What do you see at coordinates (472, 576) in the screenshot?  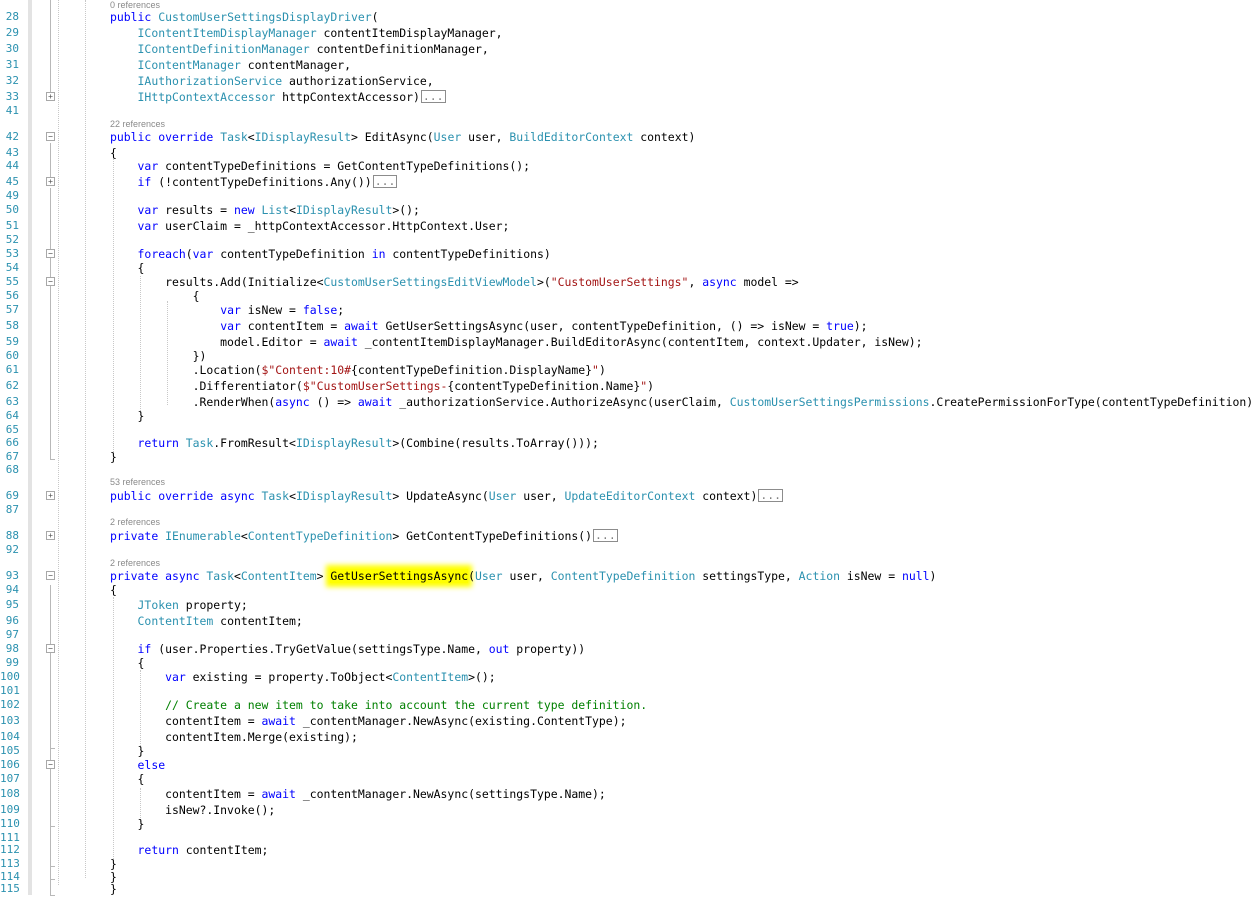 I see `code-token: (` at bounding box center [472, 576].